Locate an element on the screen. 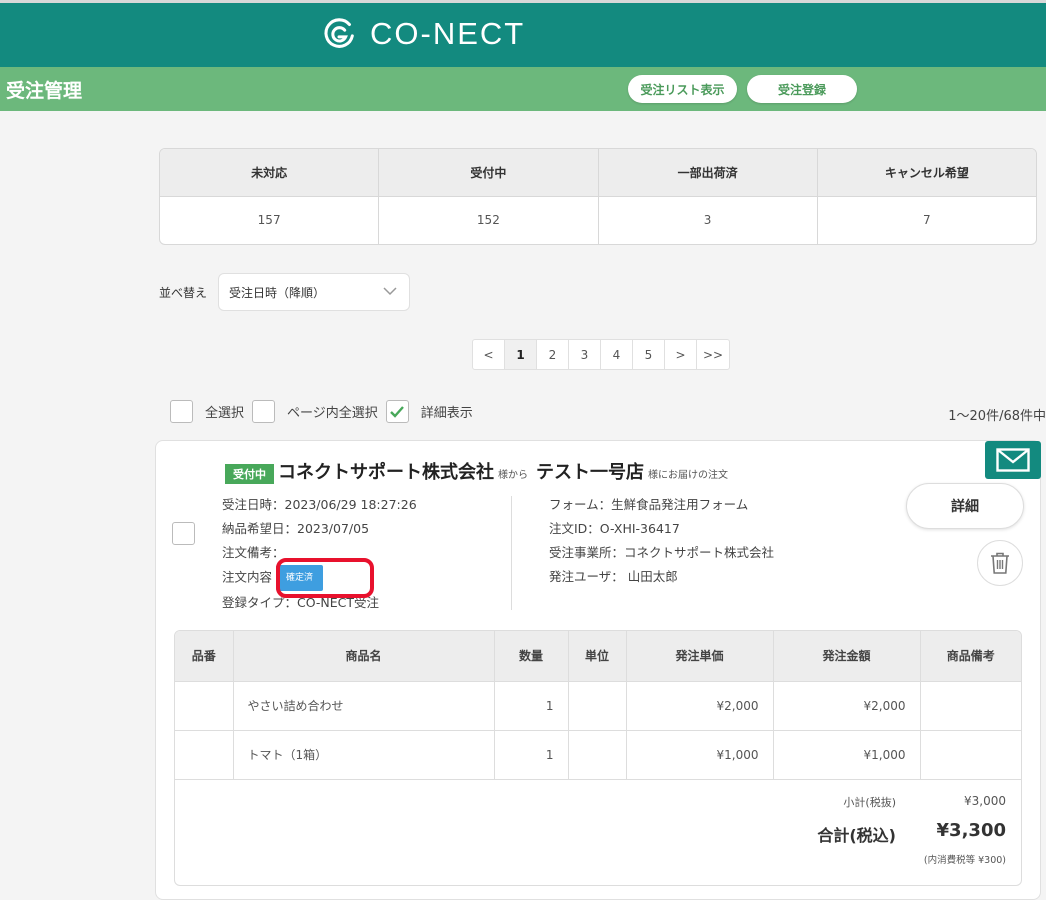 Image resolution: width=1046 pixels, height=900 pixels. items-col-code: 品番 is located at coordinates (204, 656).